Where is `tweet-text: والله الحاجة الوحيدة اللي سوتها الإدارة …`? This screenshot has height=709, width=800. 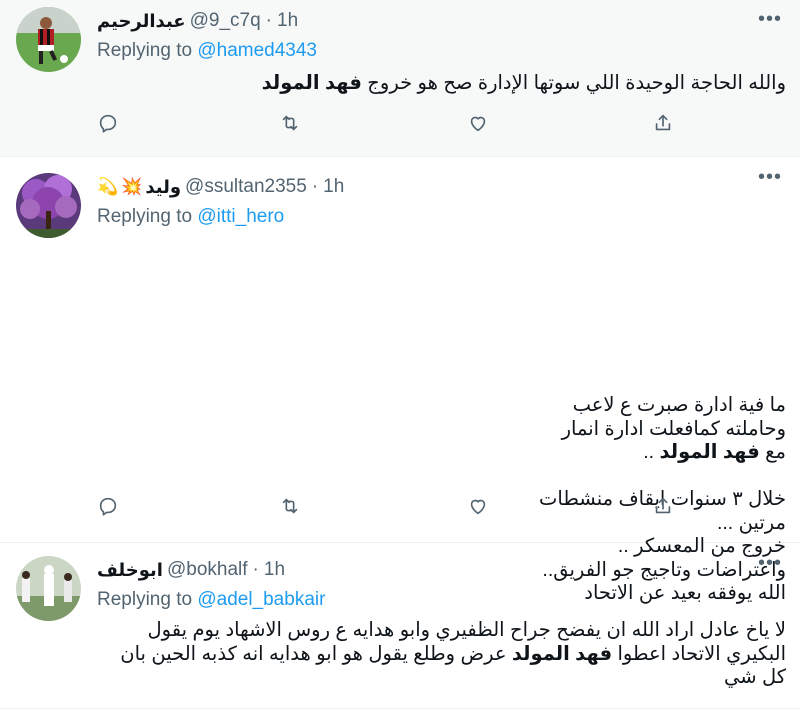 tweet-text: والله الحاجة الوحيدة اللي سوتها الإدارة … is located at coordinates (441, 84).